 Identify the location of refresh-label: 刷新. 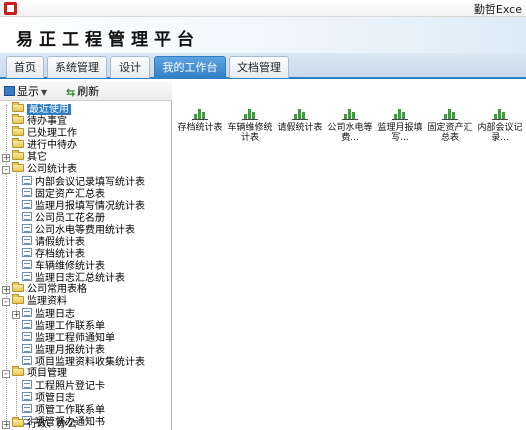
(88, 91).